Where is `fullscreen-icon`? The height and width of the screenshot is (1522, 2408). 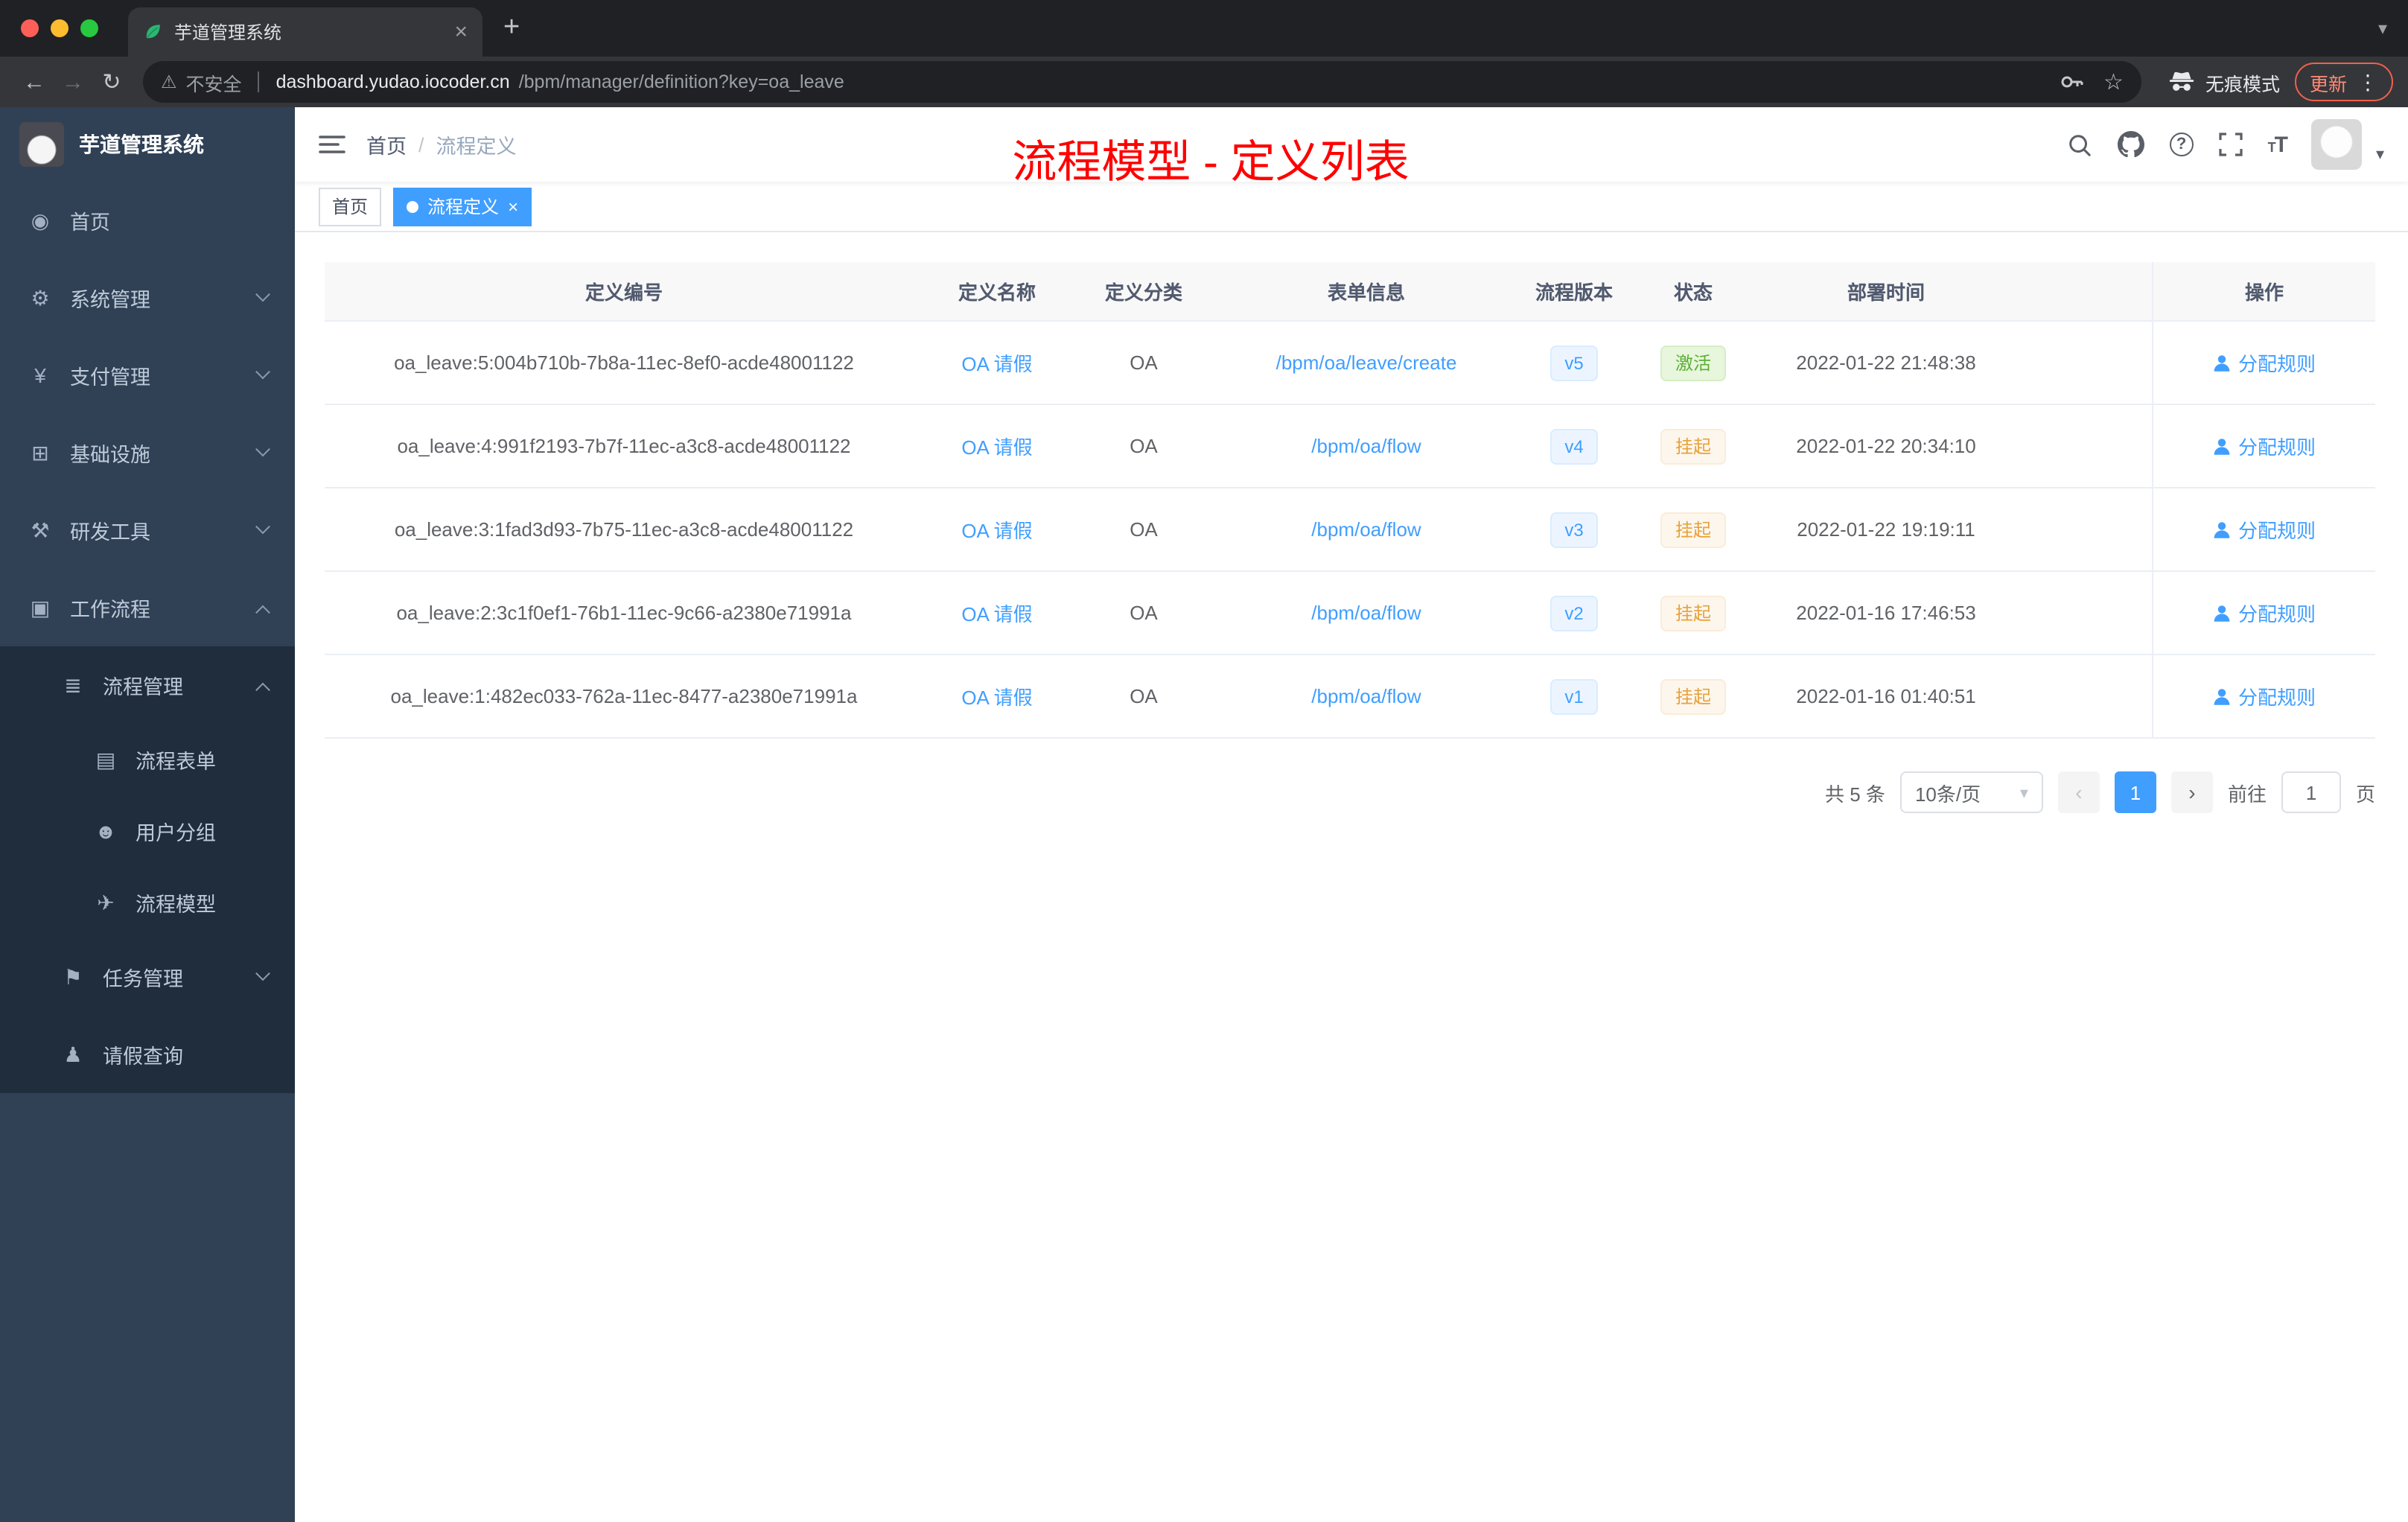
fullscreen-icon is located at coordinates (2230, 144).